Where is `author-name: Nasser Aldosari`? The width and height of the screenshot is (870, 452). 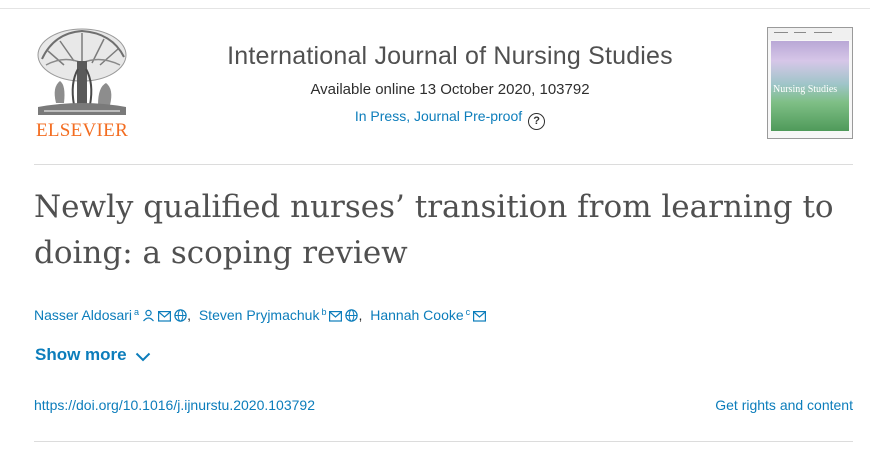 author-name: Nasser Aldosari is located at coordinates (83, 315).